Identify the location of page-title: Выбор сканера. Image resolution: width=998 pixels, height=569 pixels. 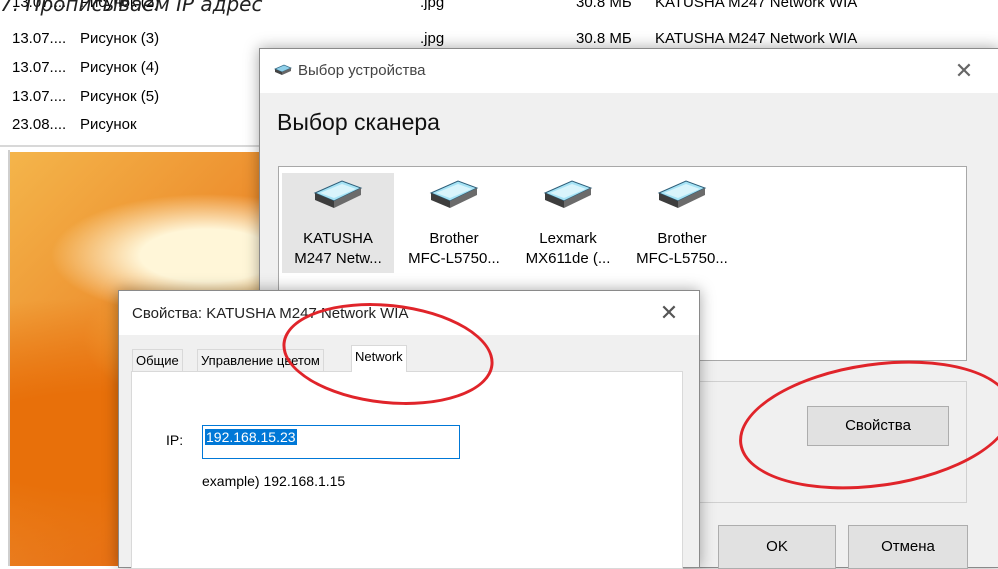
(358, 122).